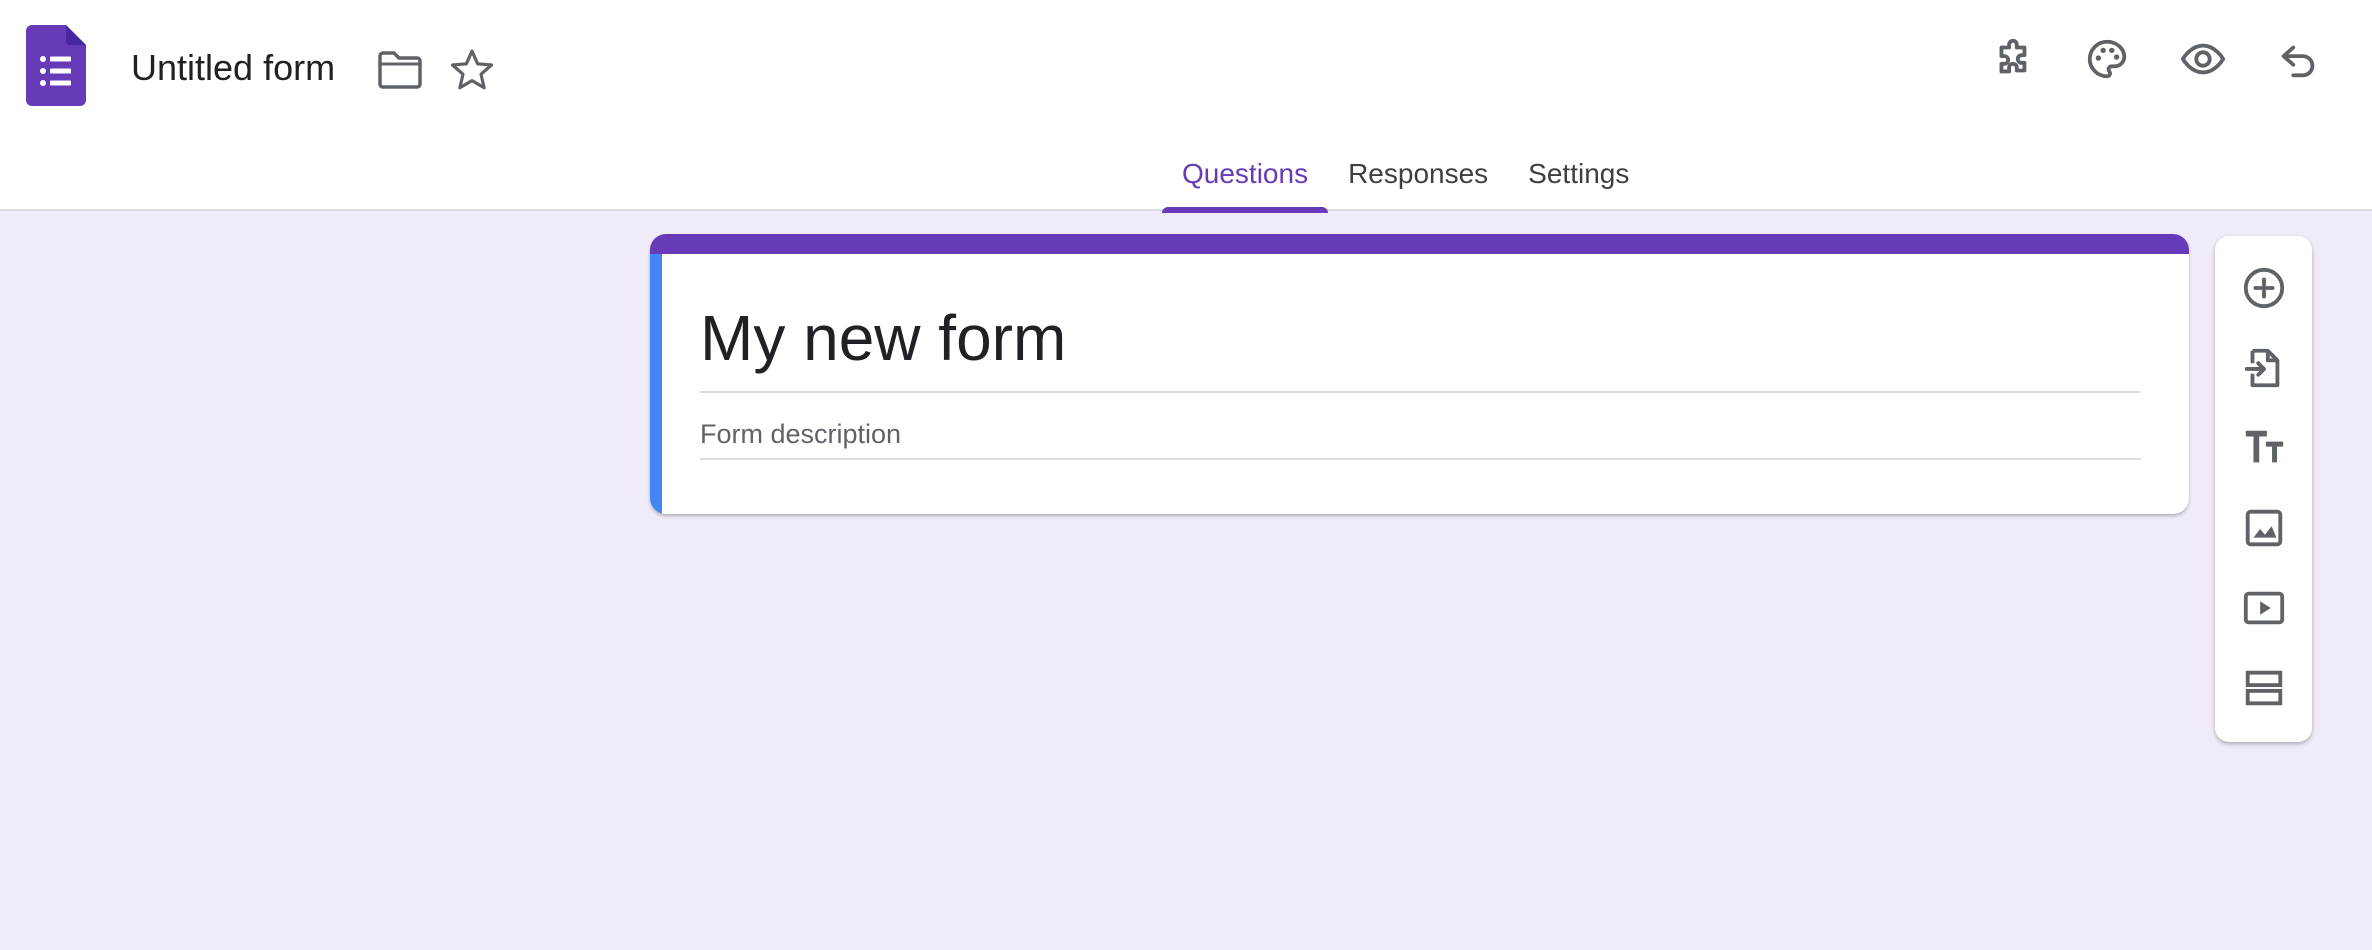  What do you see at coordinates (2263, 288) in the screenshot?
I see `add-question-icon` at bounding box center [2263, 288].